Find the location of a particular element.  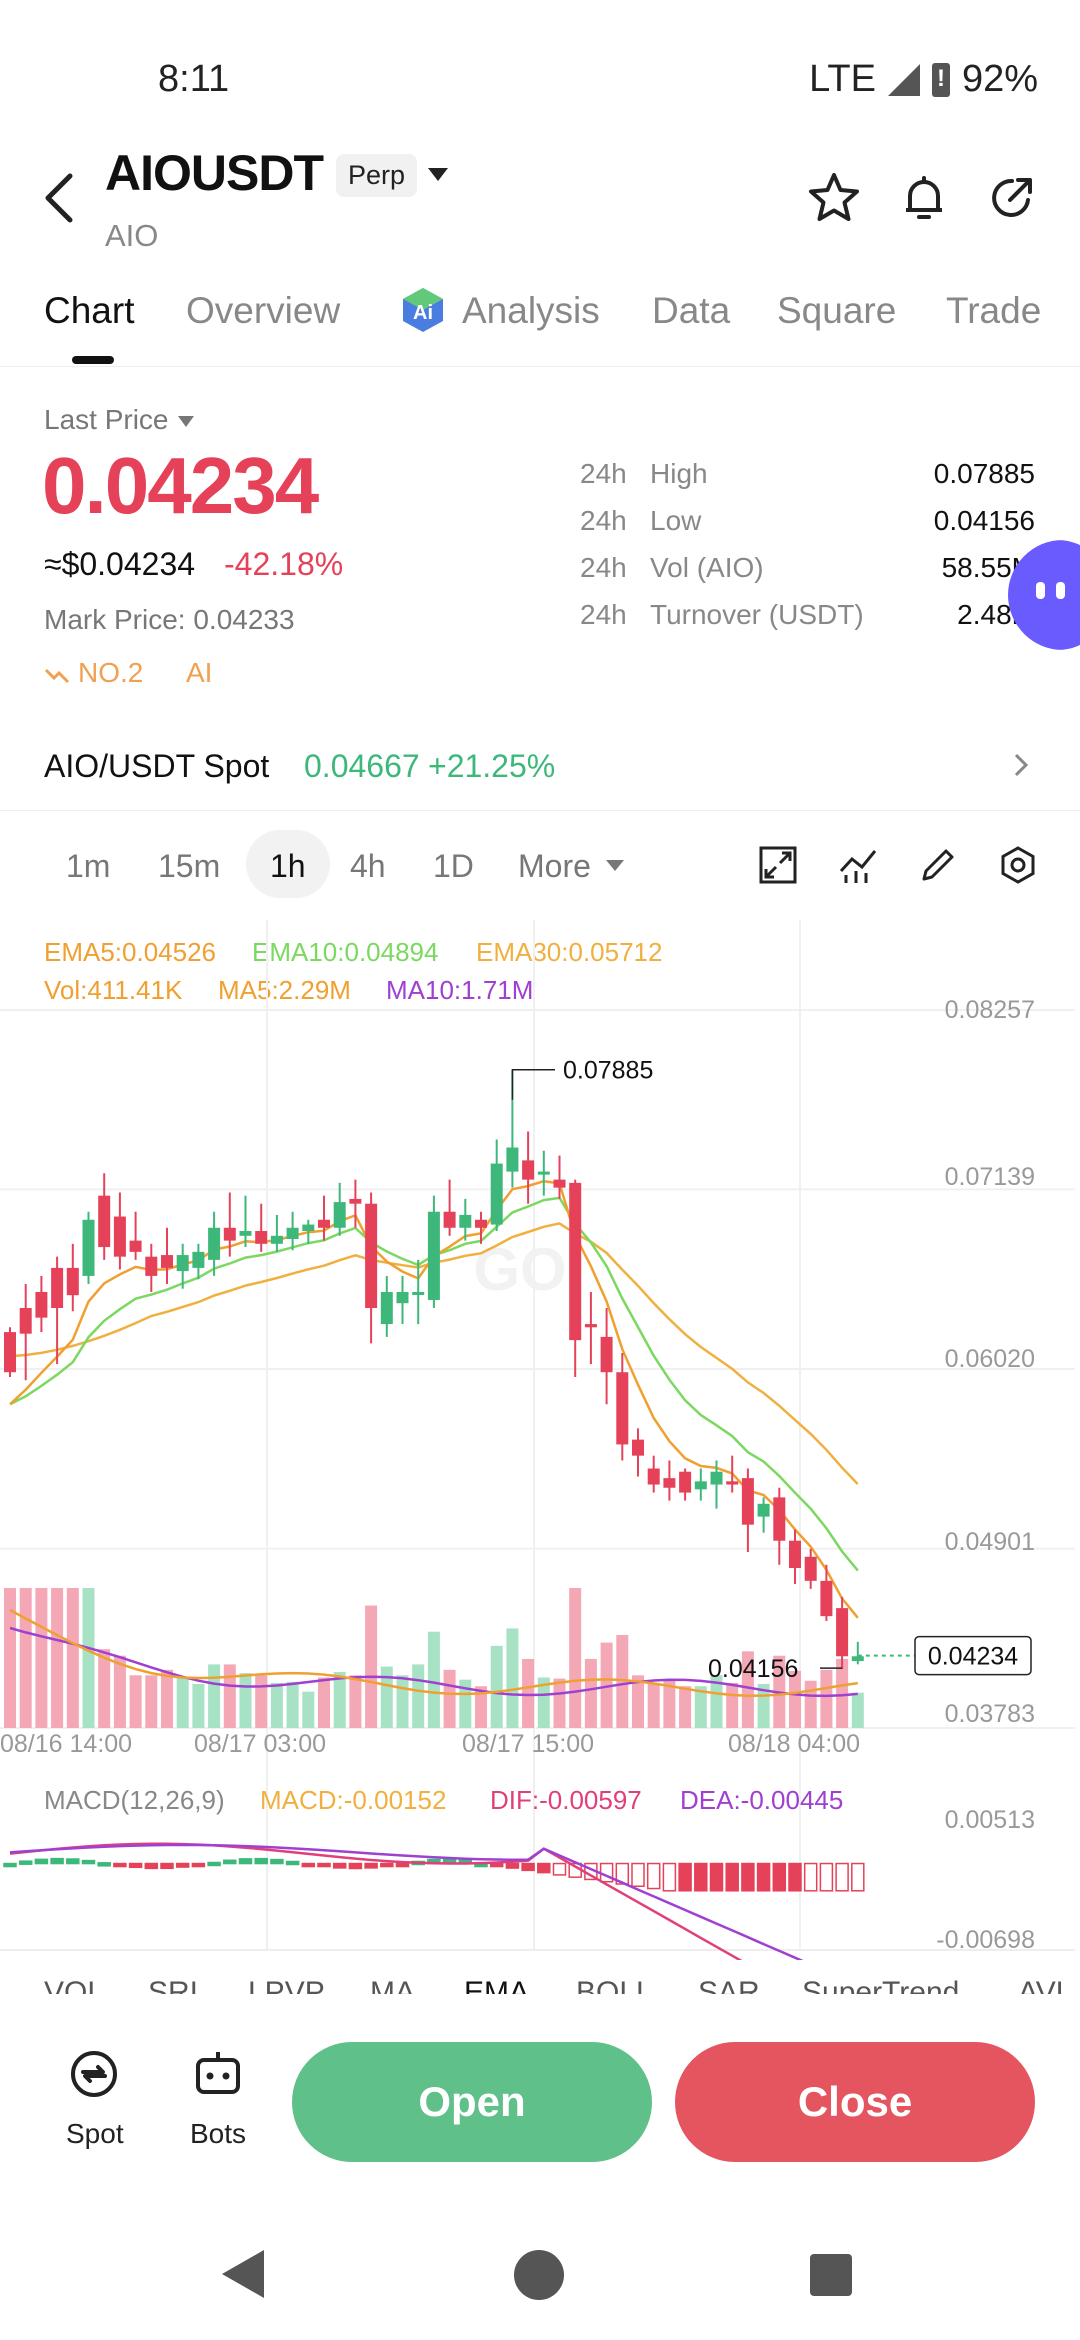

tf-15m: 15m is located at coordinates (189, 866).